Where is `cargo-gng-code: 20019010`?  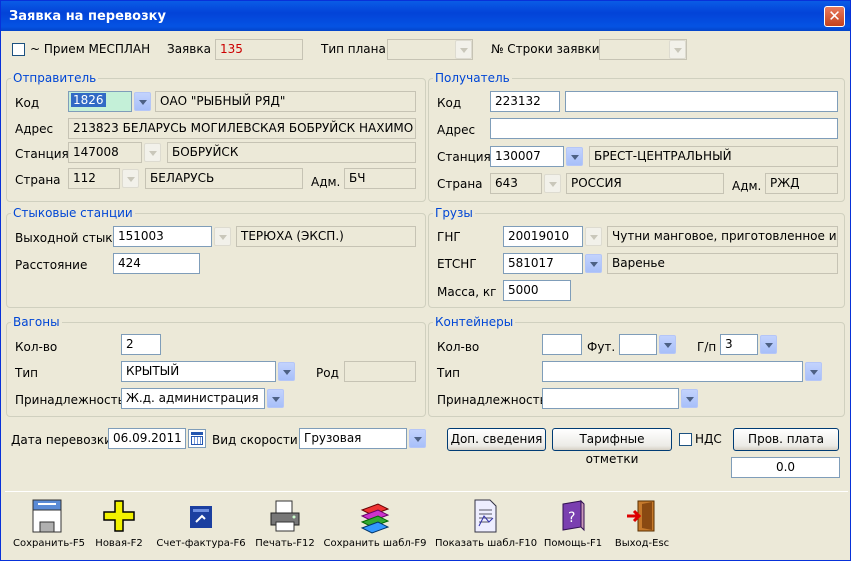 cargo-gng-code: 20019010 is located at coordinates (543, 236).